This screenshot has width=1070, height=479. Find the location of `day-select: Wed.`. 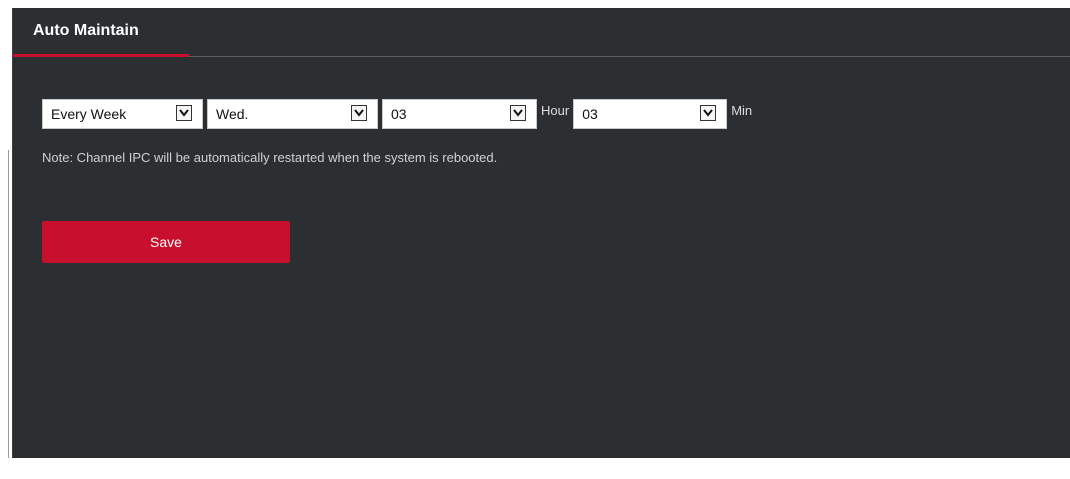

day-select: Wed. is located at coordinates (292, 114).